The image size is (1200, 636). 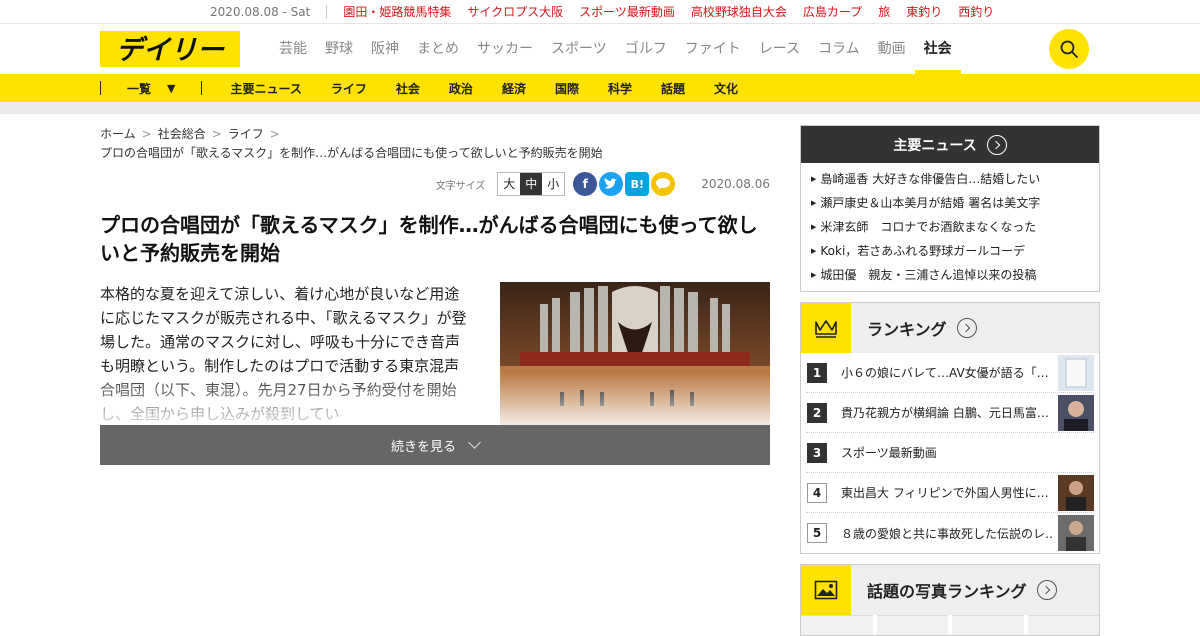 I want to click on special-link: 西釣り, so click(x=976, y=11).